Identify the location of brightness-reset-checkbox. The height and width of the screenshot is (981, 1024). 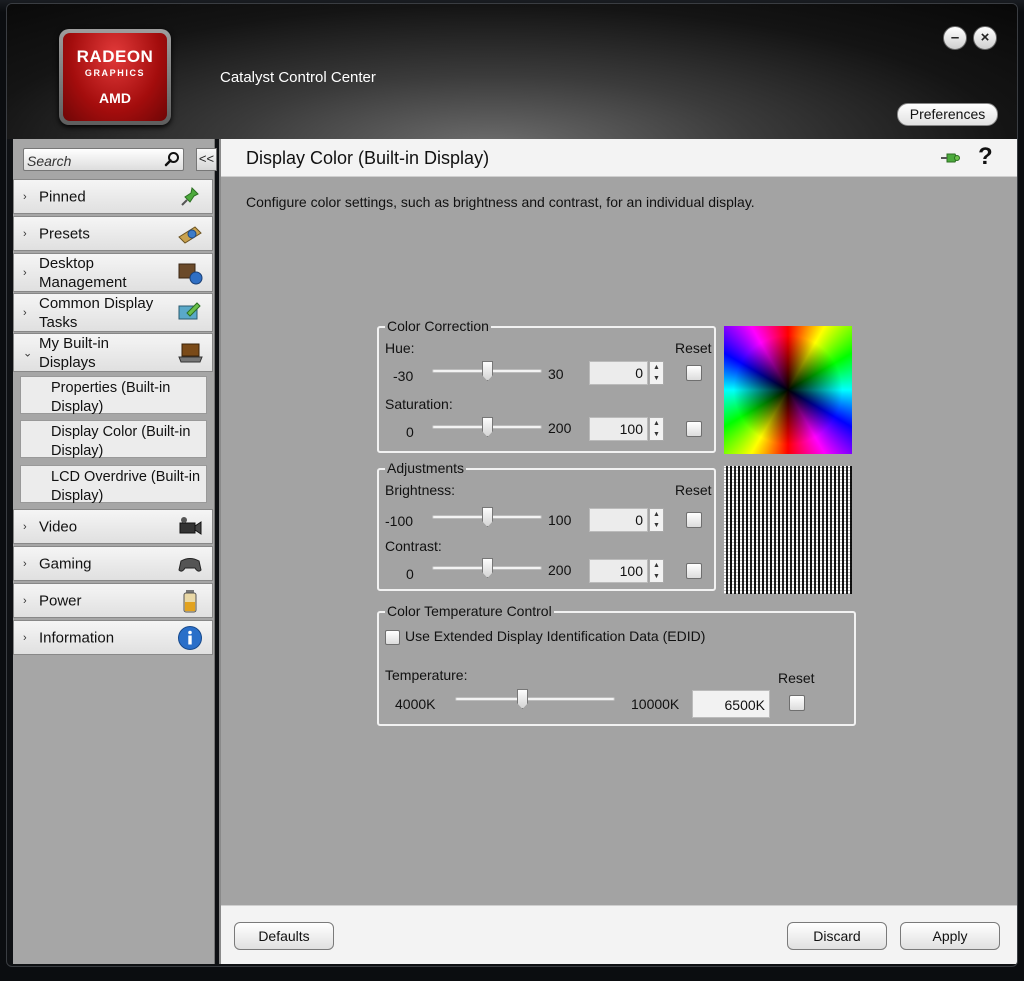
(694, 520).